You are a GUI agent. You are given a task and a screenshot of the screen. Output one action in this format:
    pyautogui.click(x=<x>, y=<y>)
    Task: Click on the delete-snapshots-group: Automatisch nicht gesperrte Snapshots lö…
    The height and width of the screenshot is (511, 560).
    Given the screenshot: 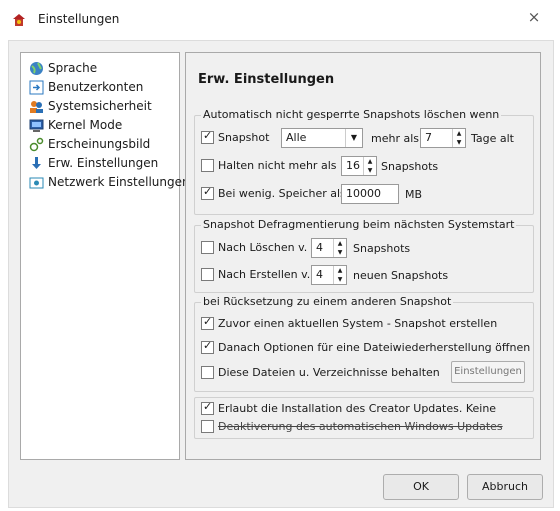 What is the action you would take?
    pyautogui.click(x=364, y=161)
    